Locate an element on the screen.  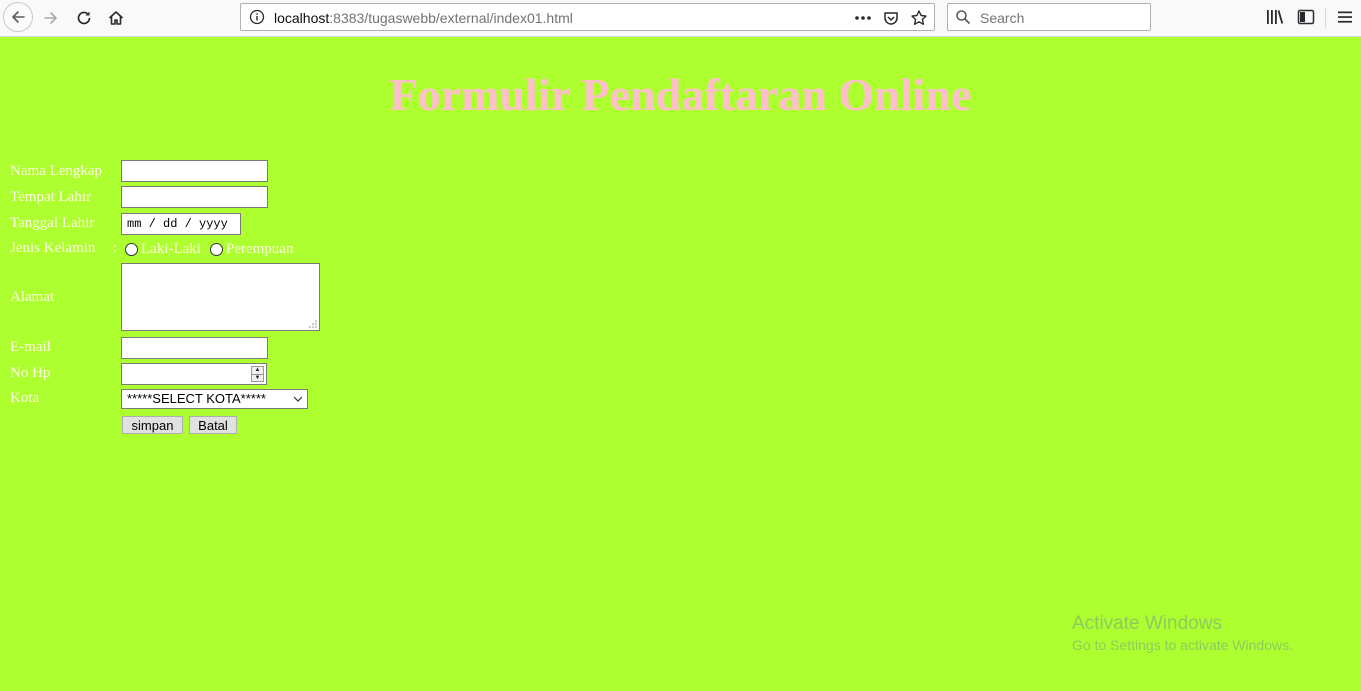
tanggal-label: Tanggal Lahir is located at coordinates (52, 223).